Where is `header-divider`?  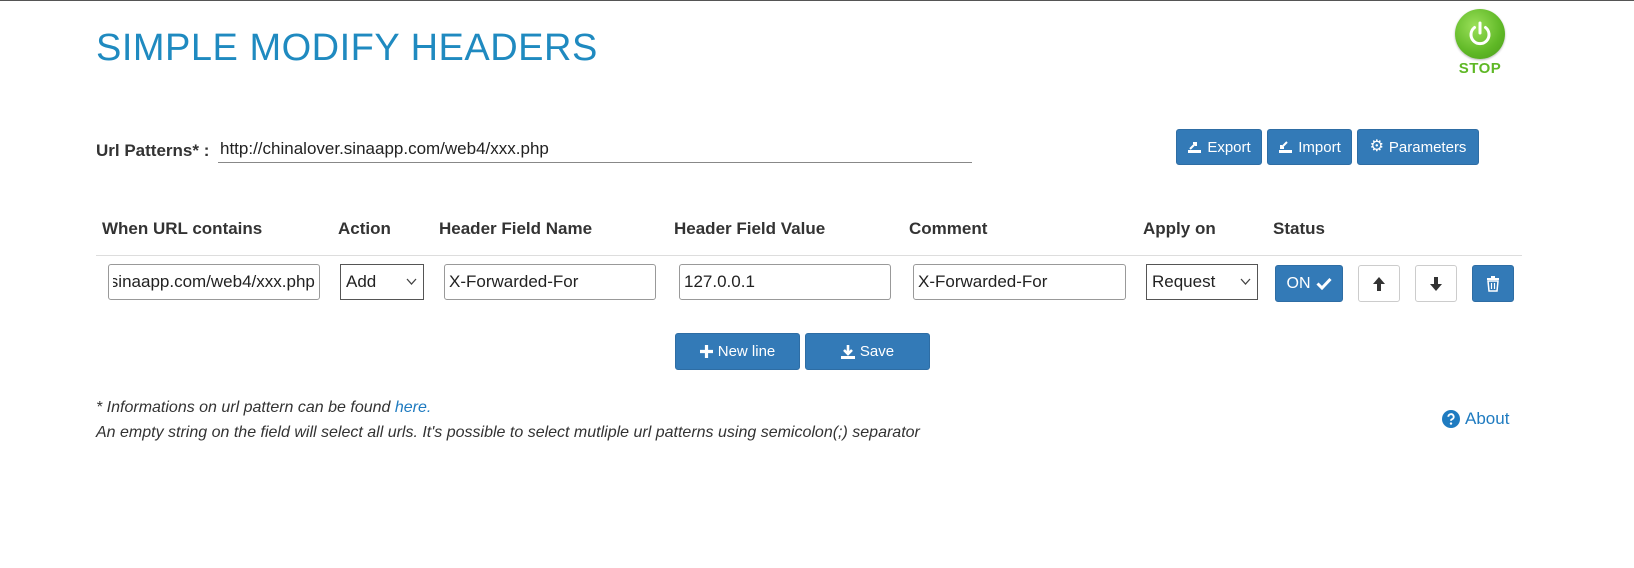 header-divider is located at coordinates (809, 255).